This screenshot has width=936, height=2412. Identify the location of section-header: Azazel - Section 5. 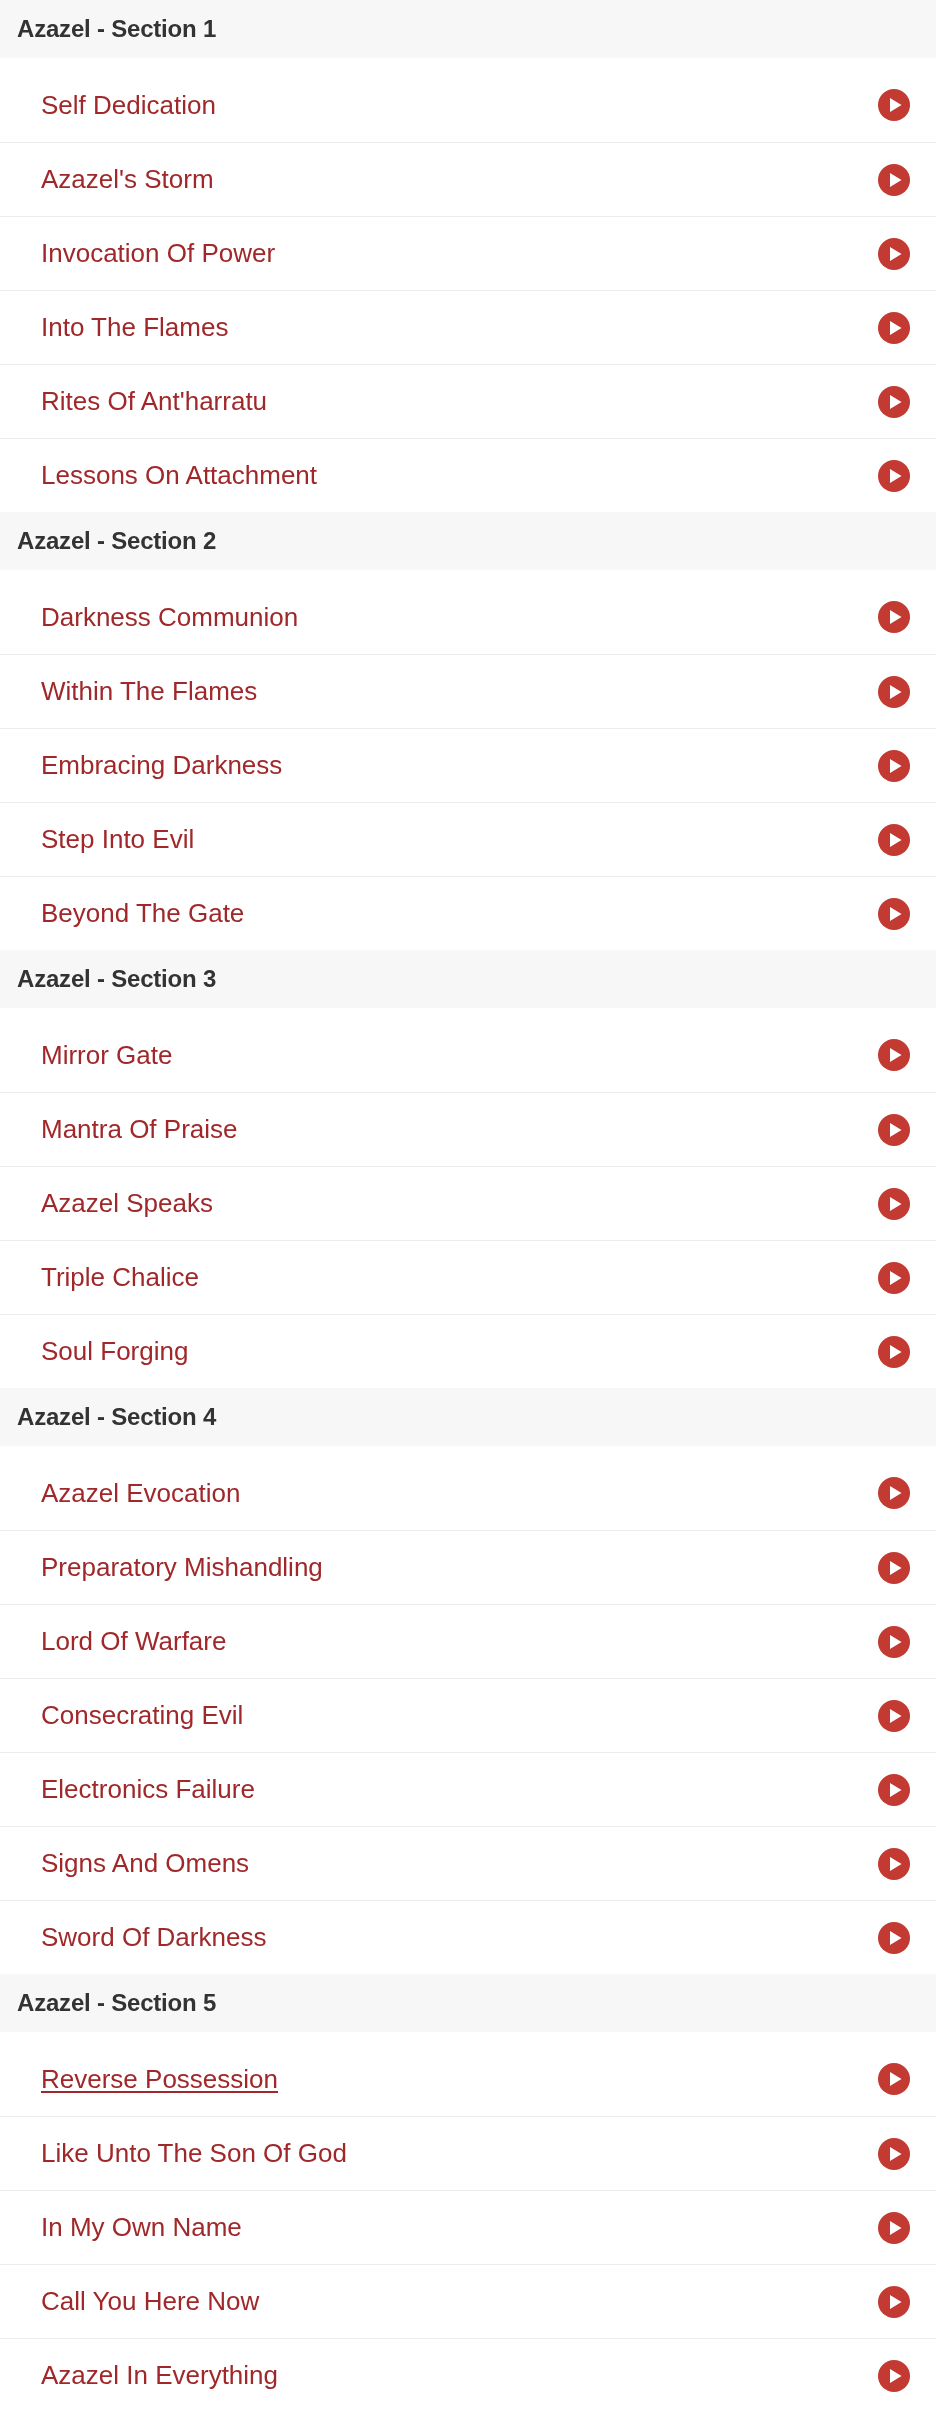
(468, 2003).